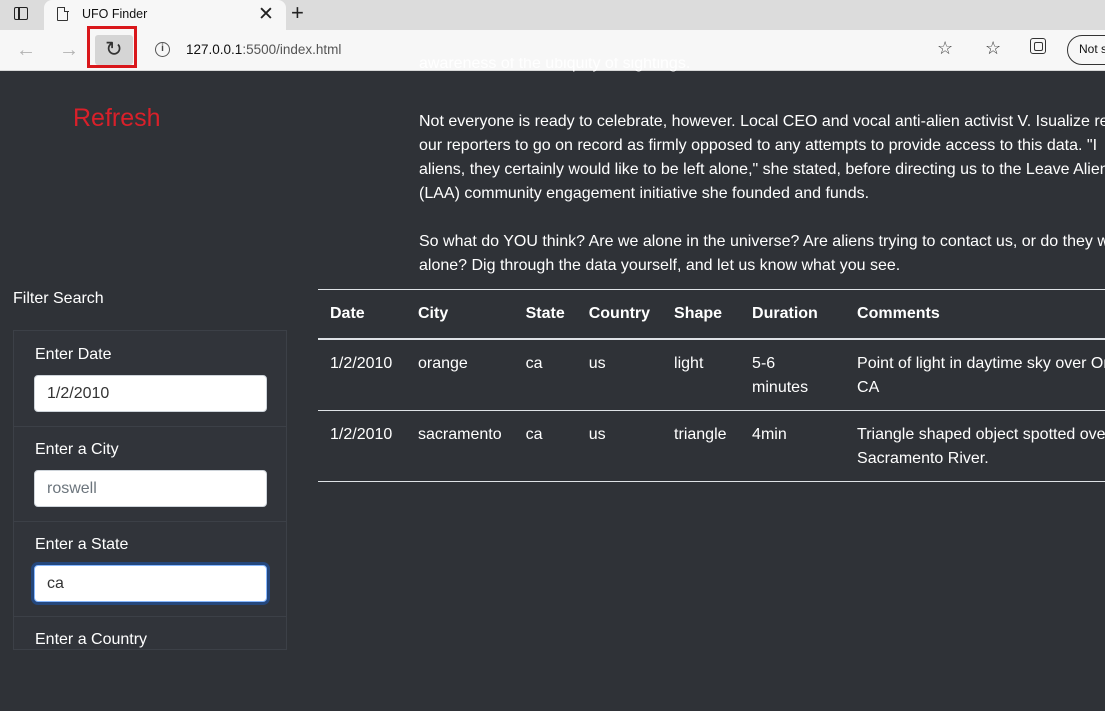 The width and height of the screenshot is (1105, 711). I want to click on date-input, so click(150, 393).